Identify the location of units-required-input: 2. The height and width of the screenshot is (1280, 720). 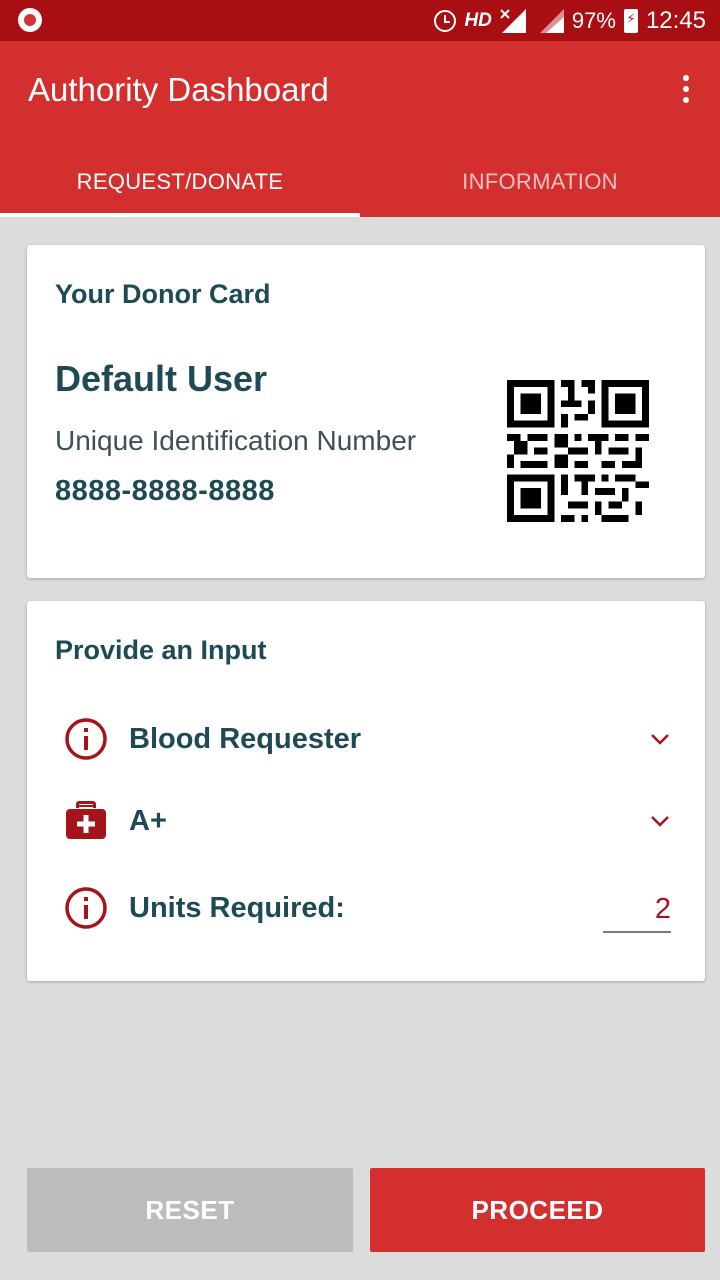
(637, 911).